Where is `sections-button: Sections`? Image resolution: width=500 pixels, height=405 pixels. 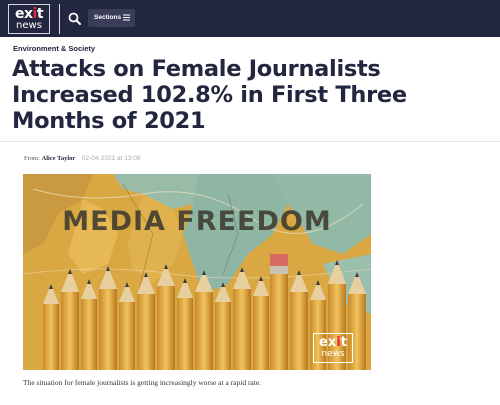
sections-button: Sections is located at coordinates (111, 18).